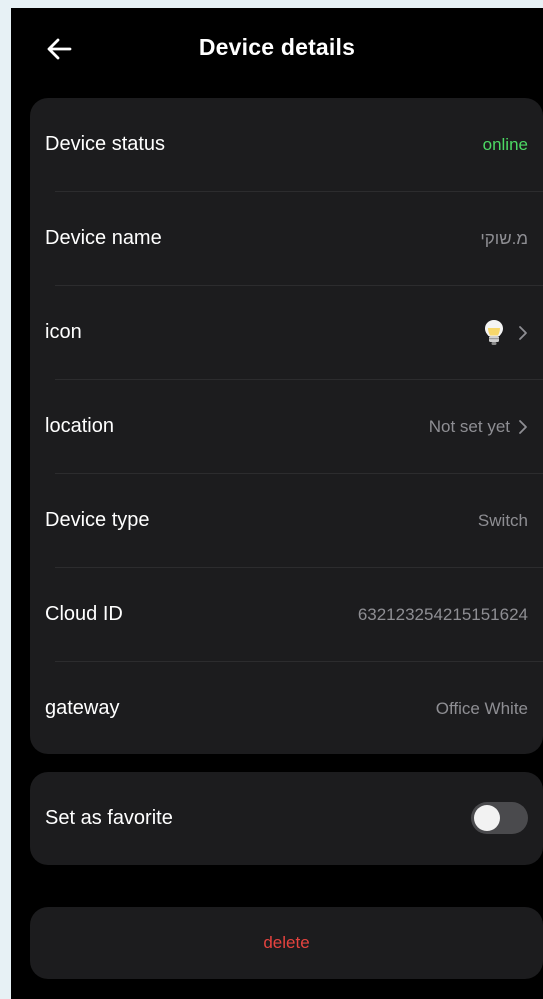 The height and width of the screenshot is (999, 543). What do you see at coordinates (286, 144) in the screenshot?
I see `device-status-row: Device status online` at bounding box center [286, 144].